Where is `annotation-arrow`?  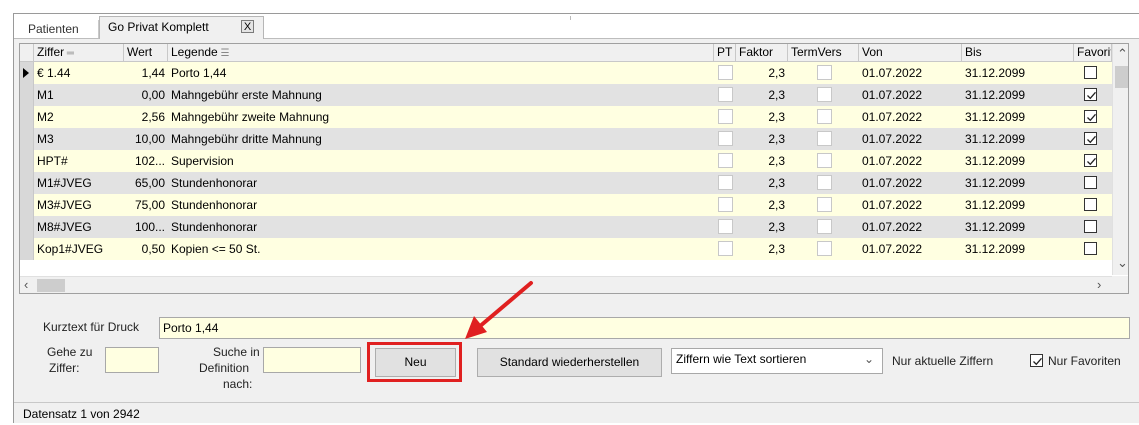
annotation-arrow is located at coordinates (499, 310).